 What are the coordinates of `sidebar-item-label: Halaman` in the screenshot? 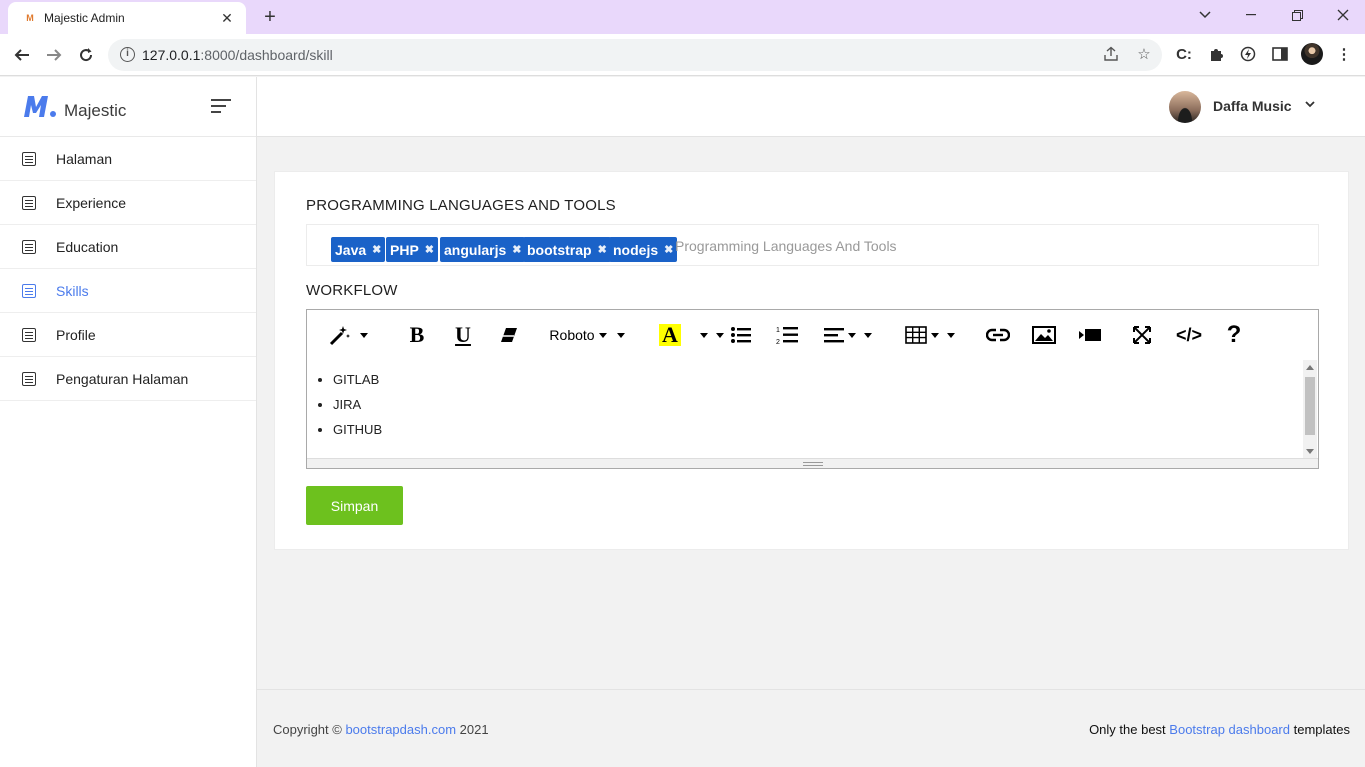 It's located at (84, 158).